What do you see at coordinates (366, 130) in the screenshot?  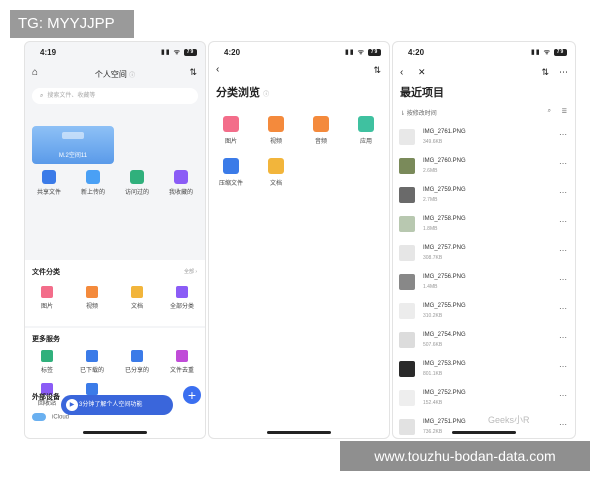 I see `category-item: 应用` at bounding box center [366, 130].